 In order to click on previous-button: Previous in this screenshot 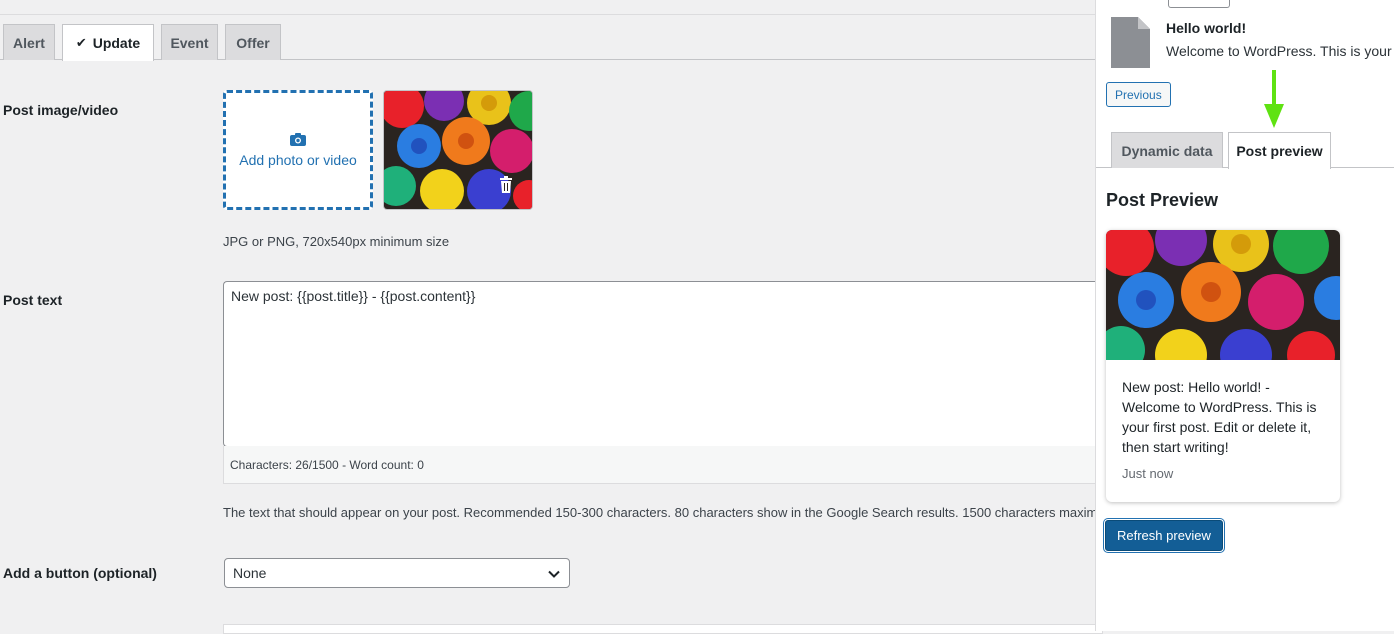, I will do `click(1138, 94)`.